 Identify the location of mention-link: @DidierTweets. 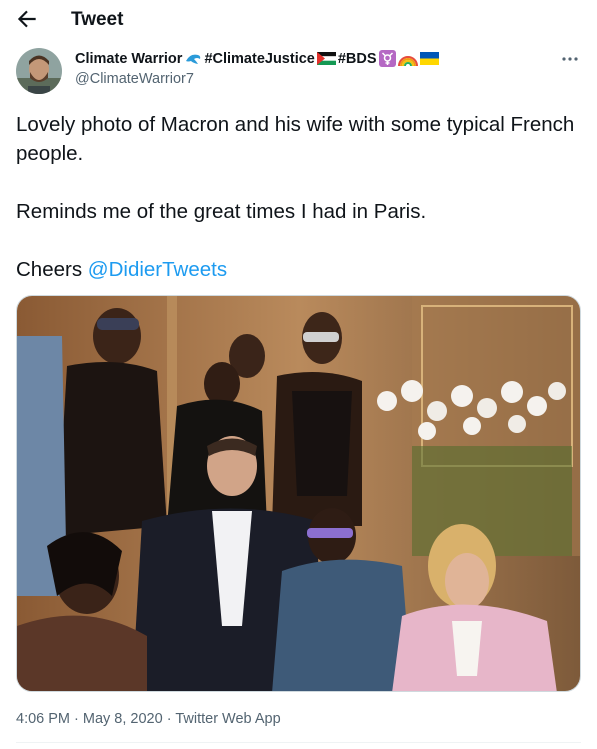
(157, 269).